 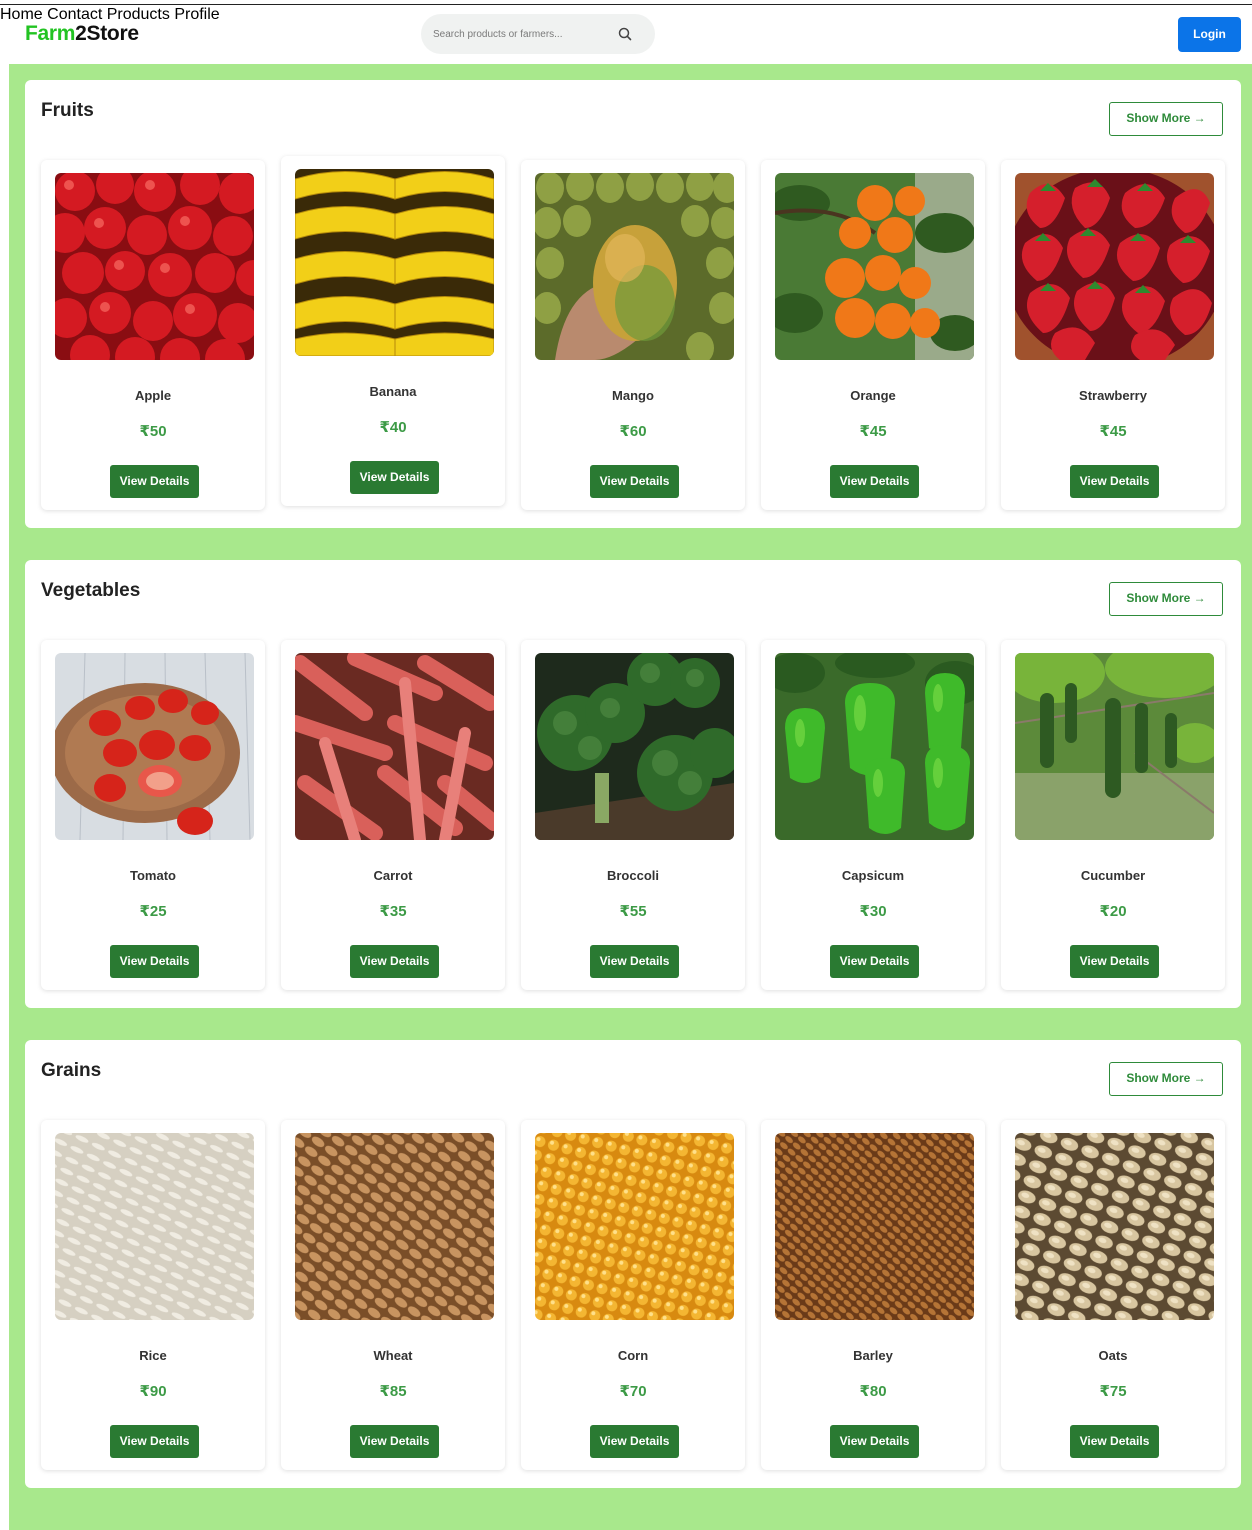 What do you see at coordinates (1113, 1355) in the screenshot?
I see `product-name: Oats` at bounding box center [1113, 1355].